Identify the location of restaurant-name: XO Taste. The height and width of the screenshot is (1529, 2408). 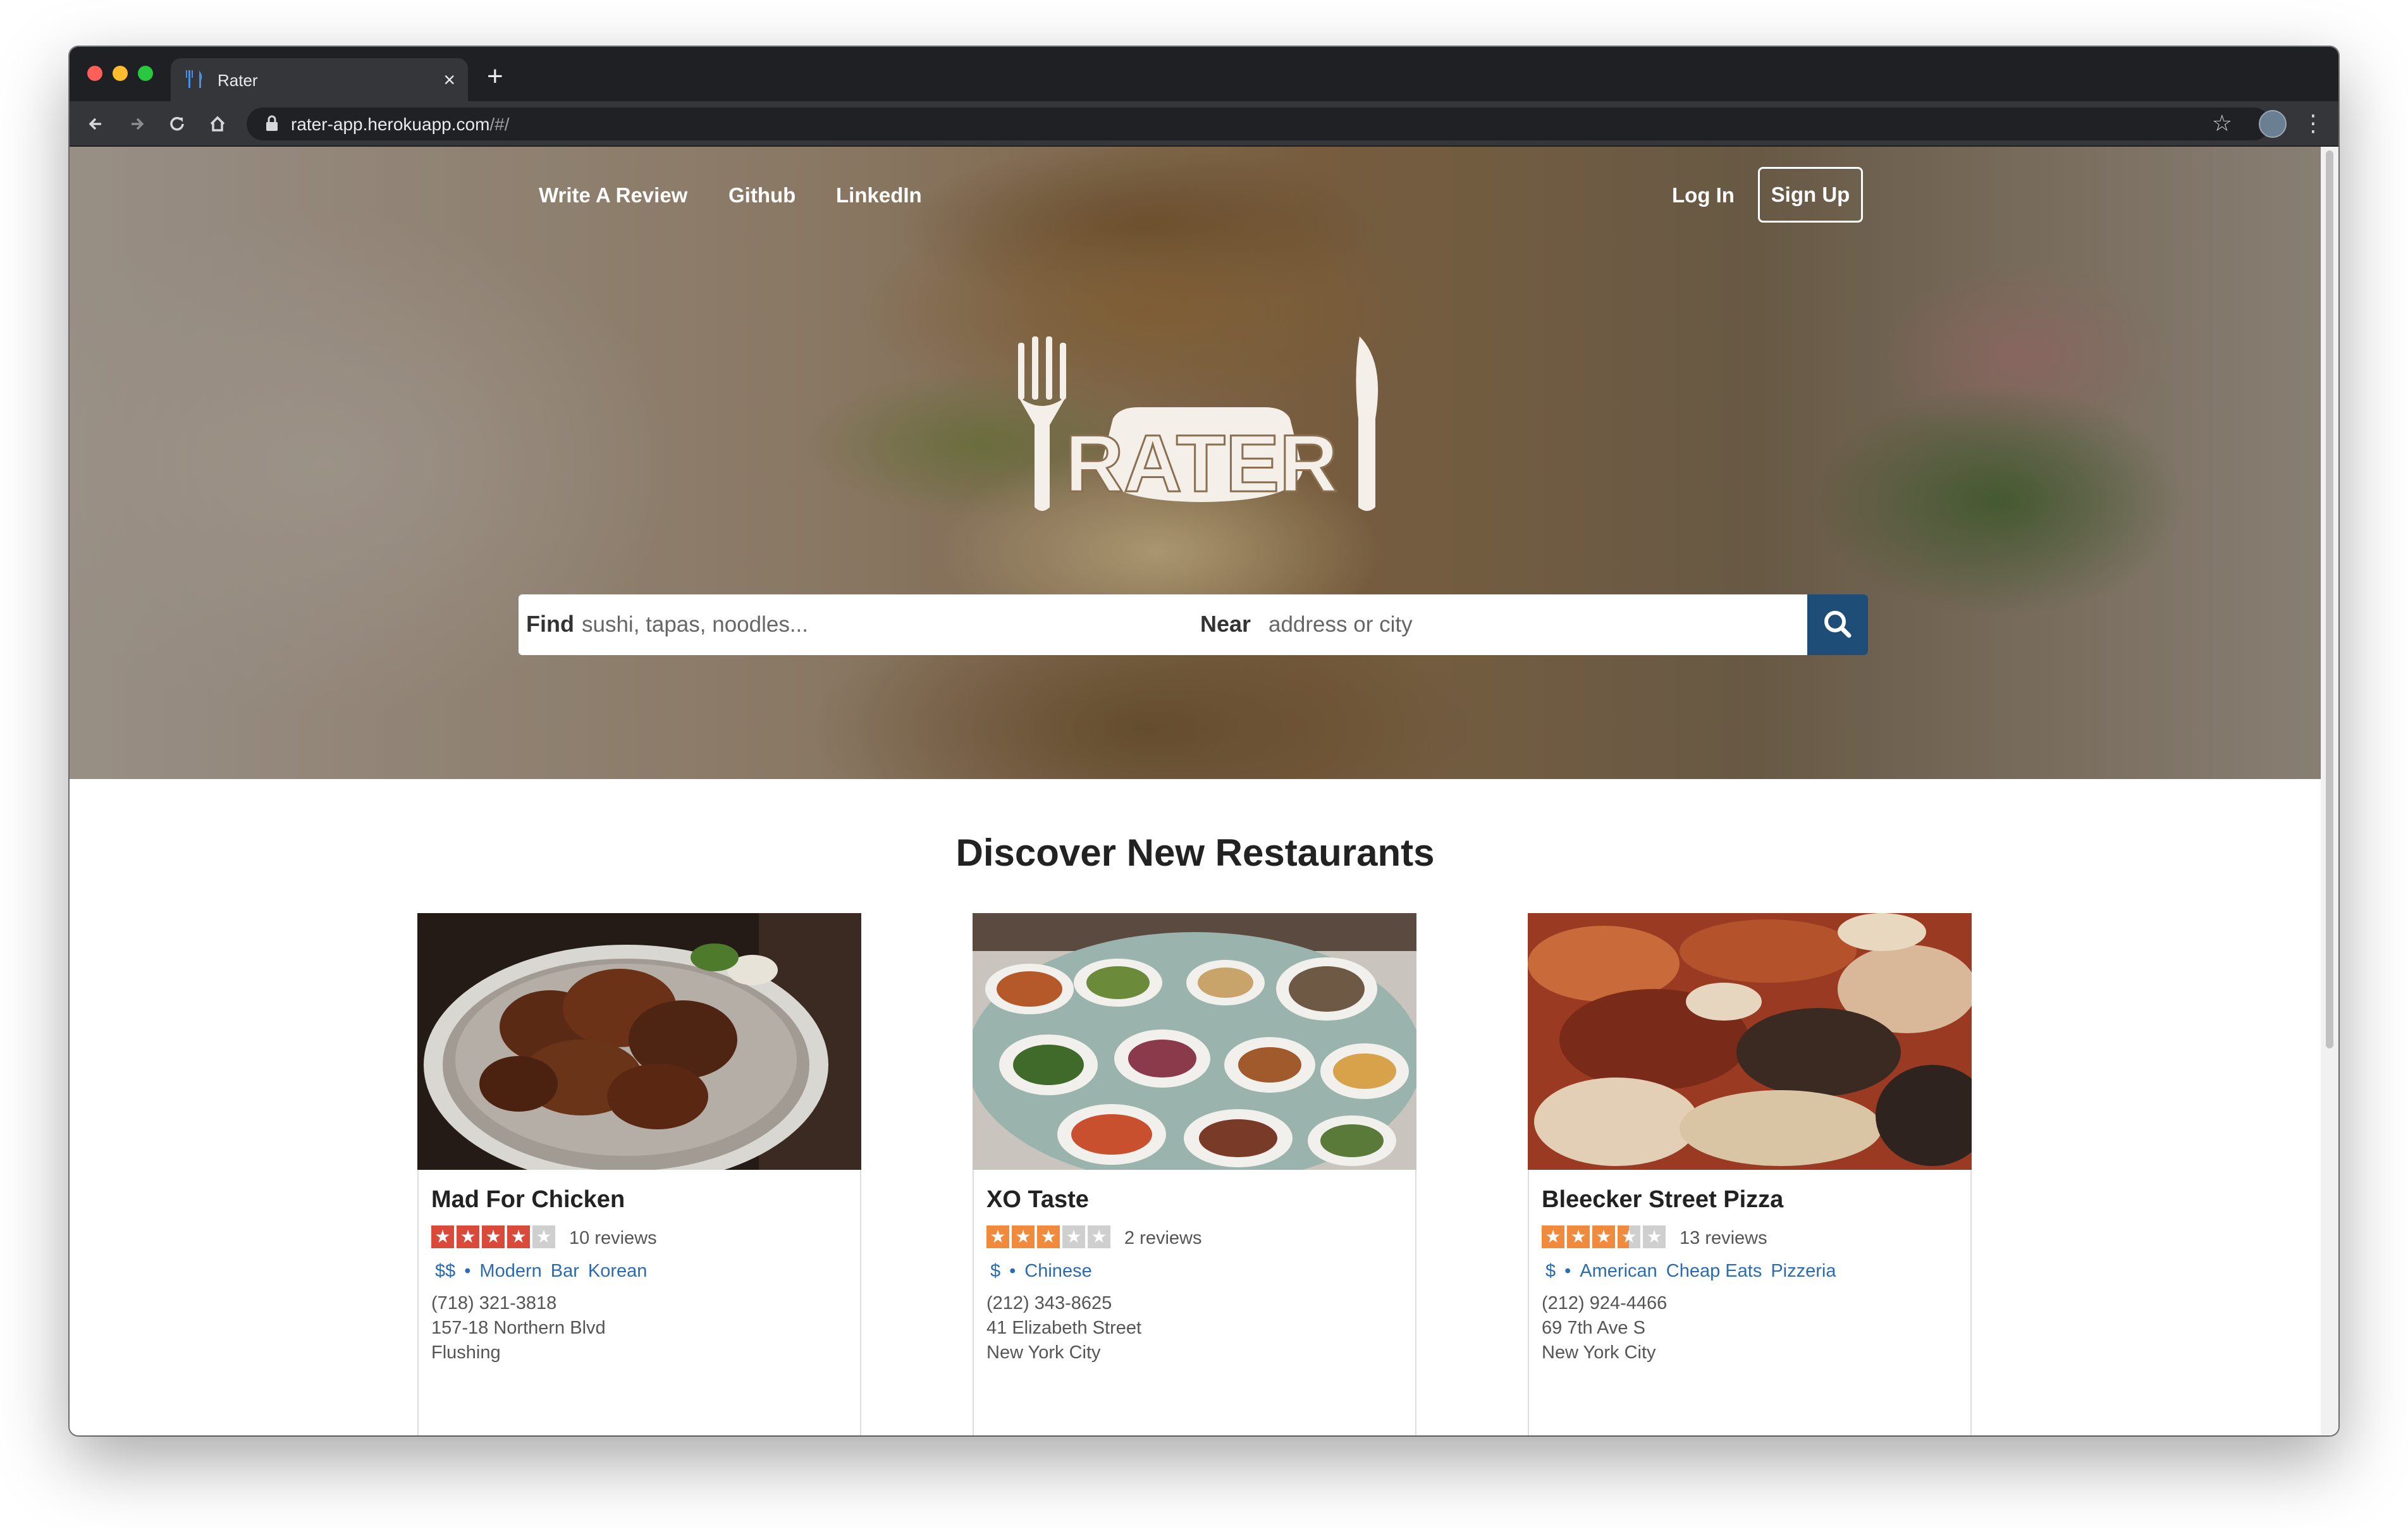
(1037, 1199).